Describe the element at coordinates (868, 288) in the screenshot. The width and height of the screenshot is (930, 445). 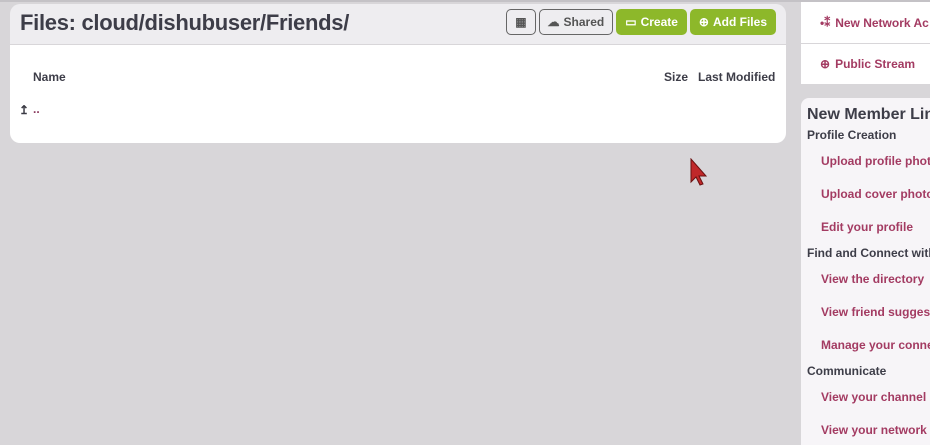
I see `view-directory-link: View the directory` at that location.